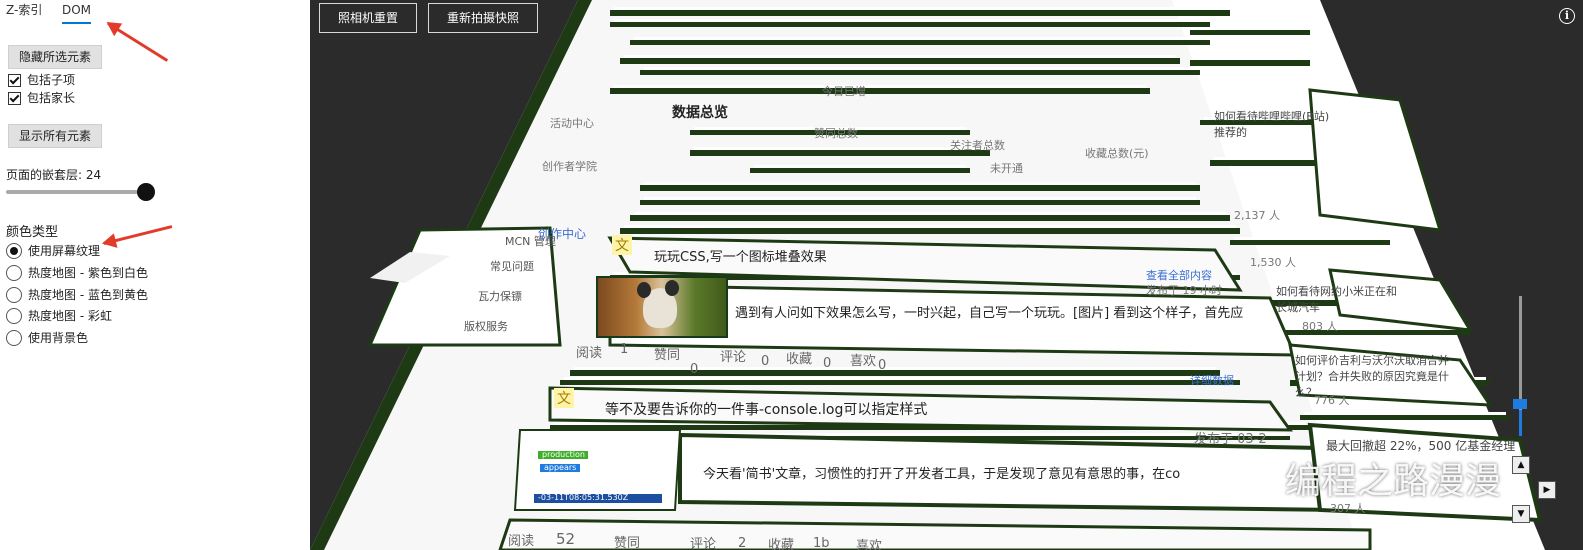 This screenshot has height=550, width=1583. What do you see at coordinates (88, 273) in the screenshot?
I see `color-option-label: 热度地图 - 紫色到白色` at bounding box center [88, 273].